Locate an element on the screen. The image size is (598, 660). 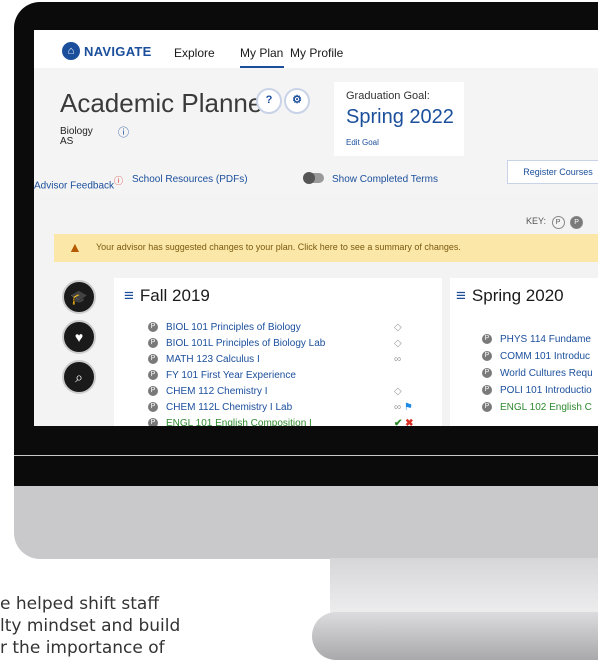
course-item: P ENGL 101 English Composition I is located at coordinates (230, 422).